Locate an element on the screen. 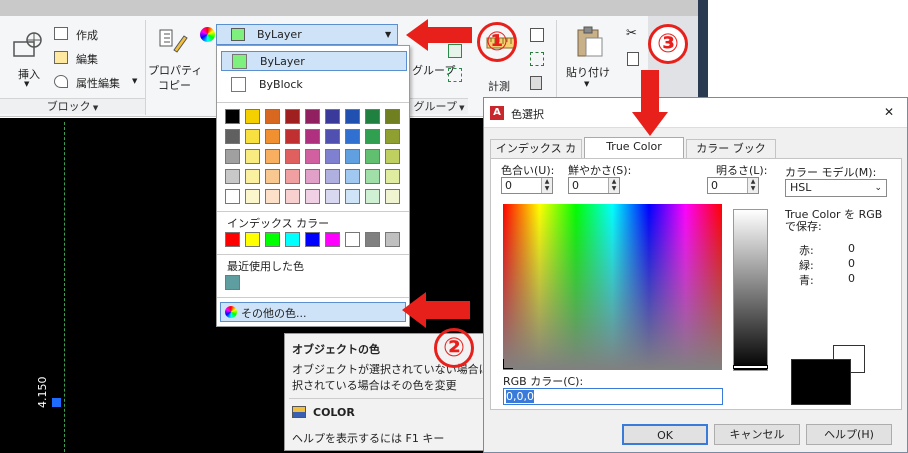  recent-color-swatch is located at coordinates (232, 282).